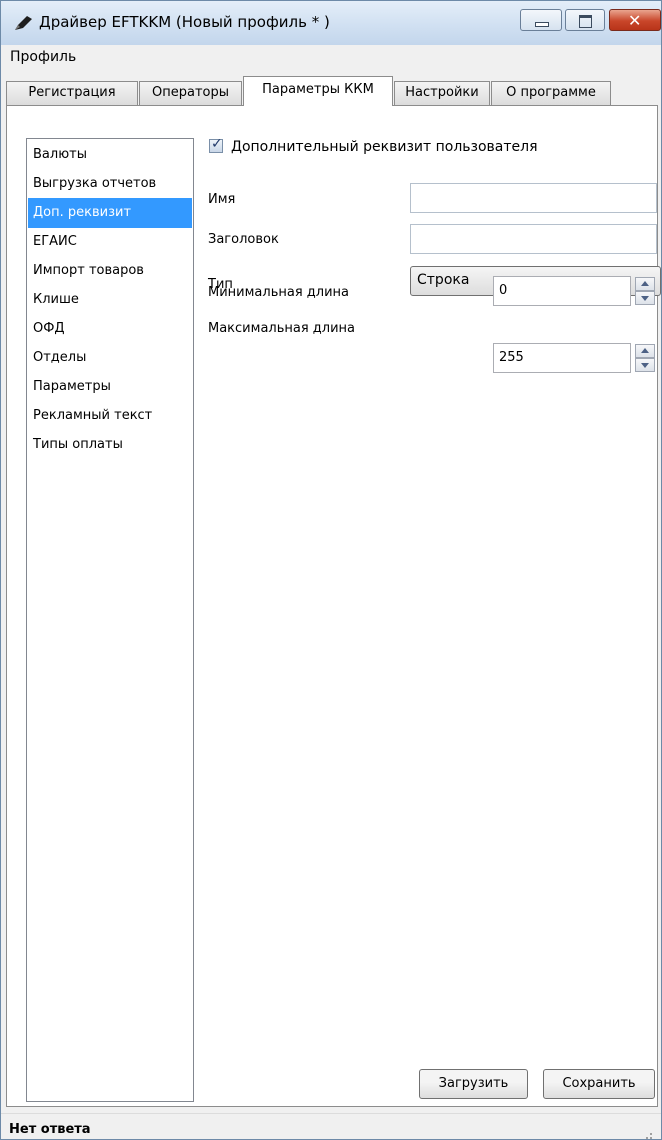 The width and height of the screenshot is (662, 1140). I want to click on tab-about: О программе, so click(551, 93).